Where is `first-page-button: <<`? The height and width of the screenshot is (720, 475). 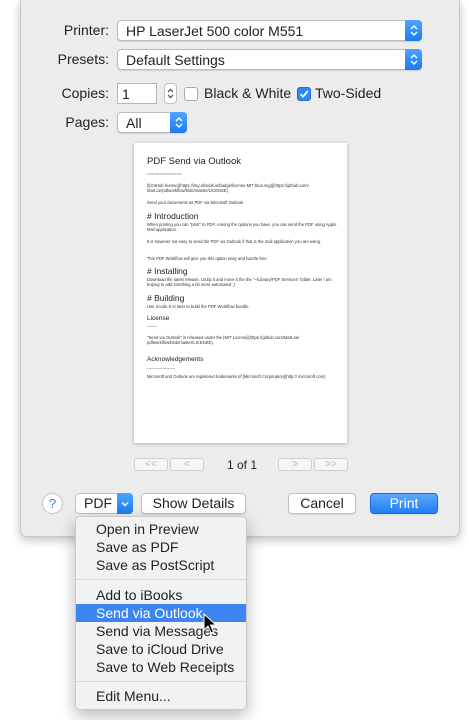 first-page-button: << is located at coordinates (151, 464).